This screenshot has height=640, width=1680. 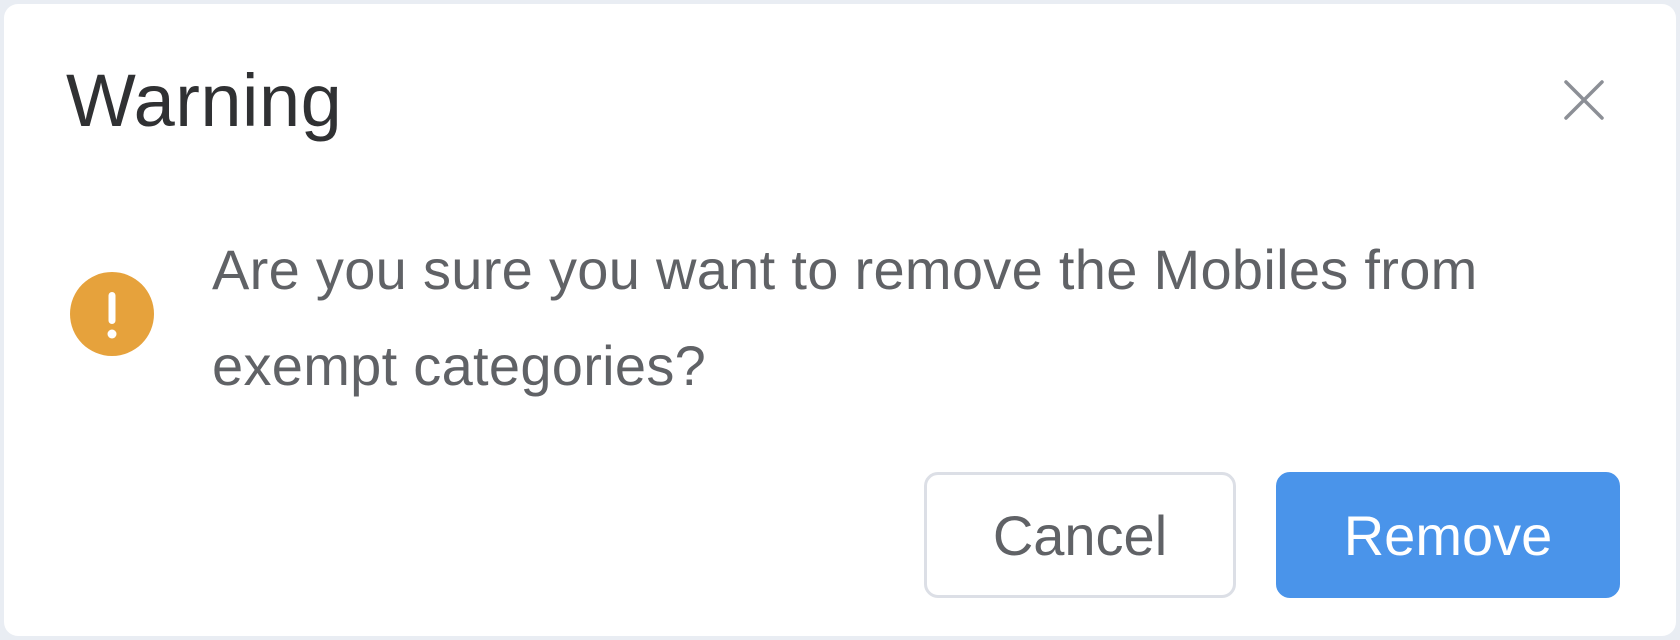 I want to click on close-button, so click(x=1584, y=100).